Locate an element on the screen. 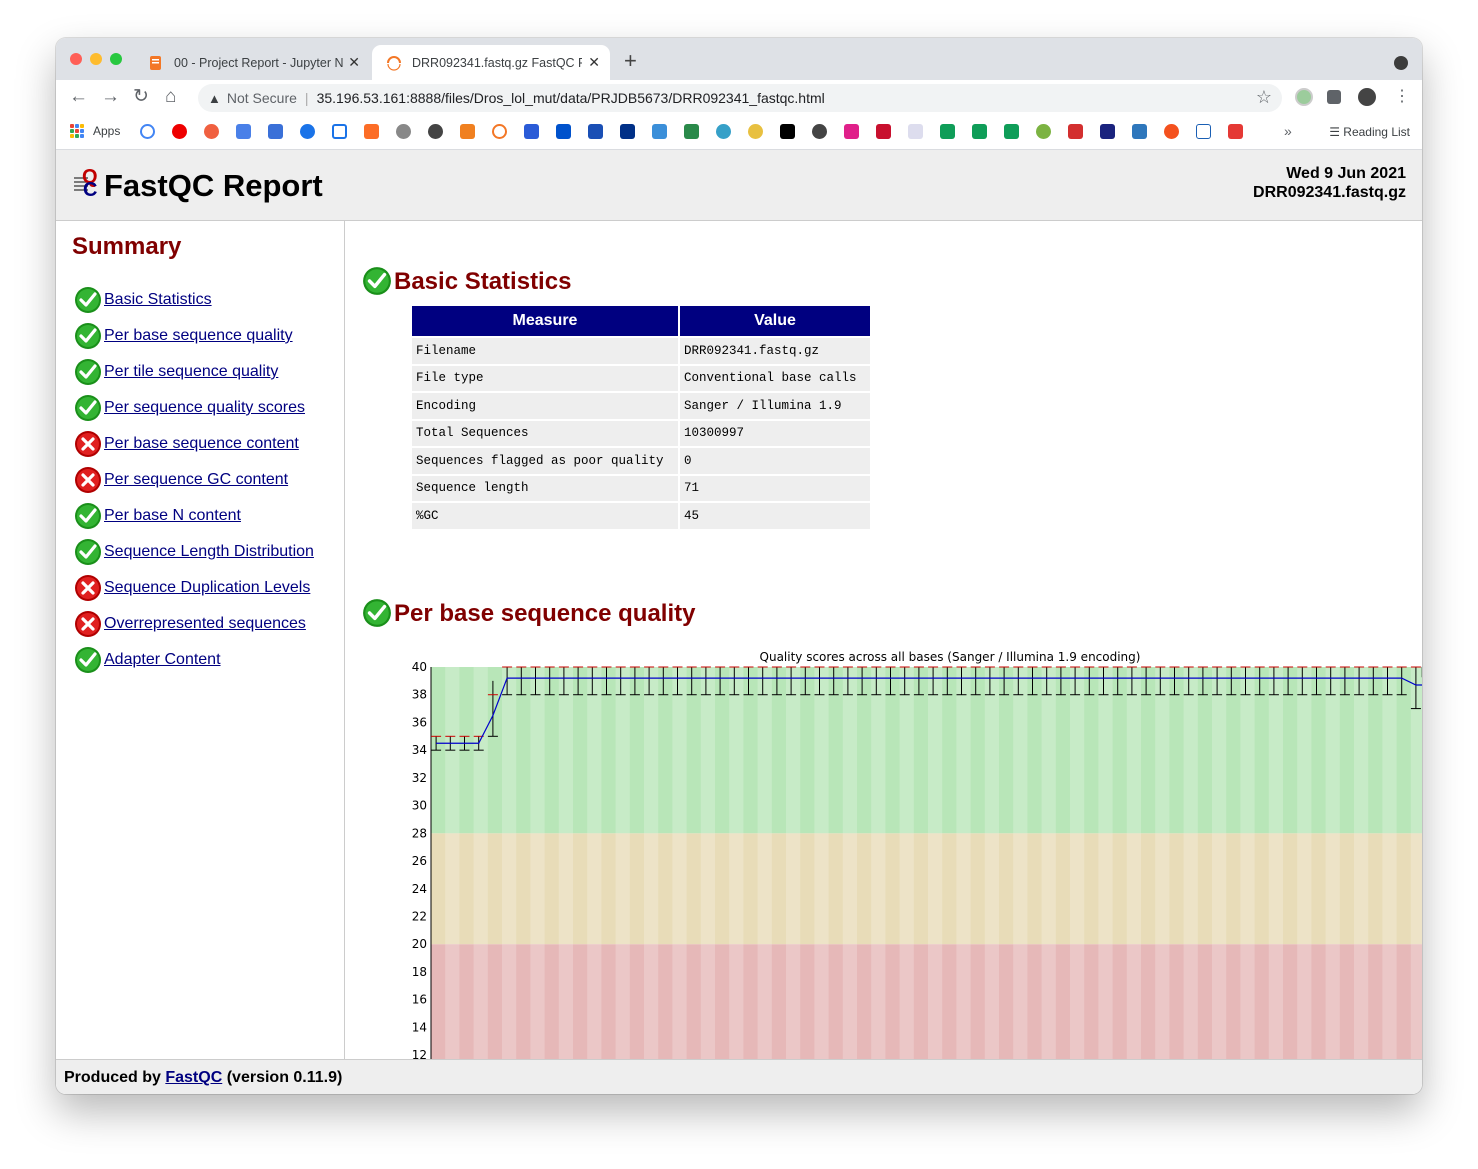 This screenshot has width=1478, height=1169. translate-bookmark-icon is located at coordinates (243, 131).